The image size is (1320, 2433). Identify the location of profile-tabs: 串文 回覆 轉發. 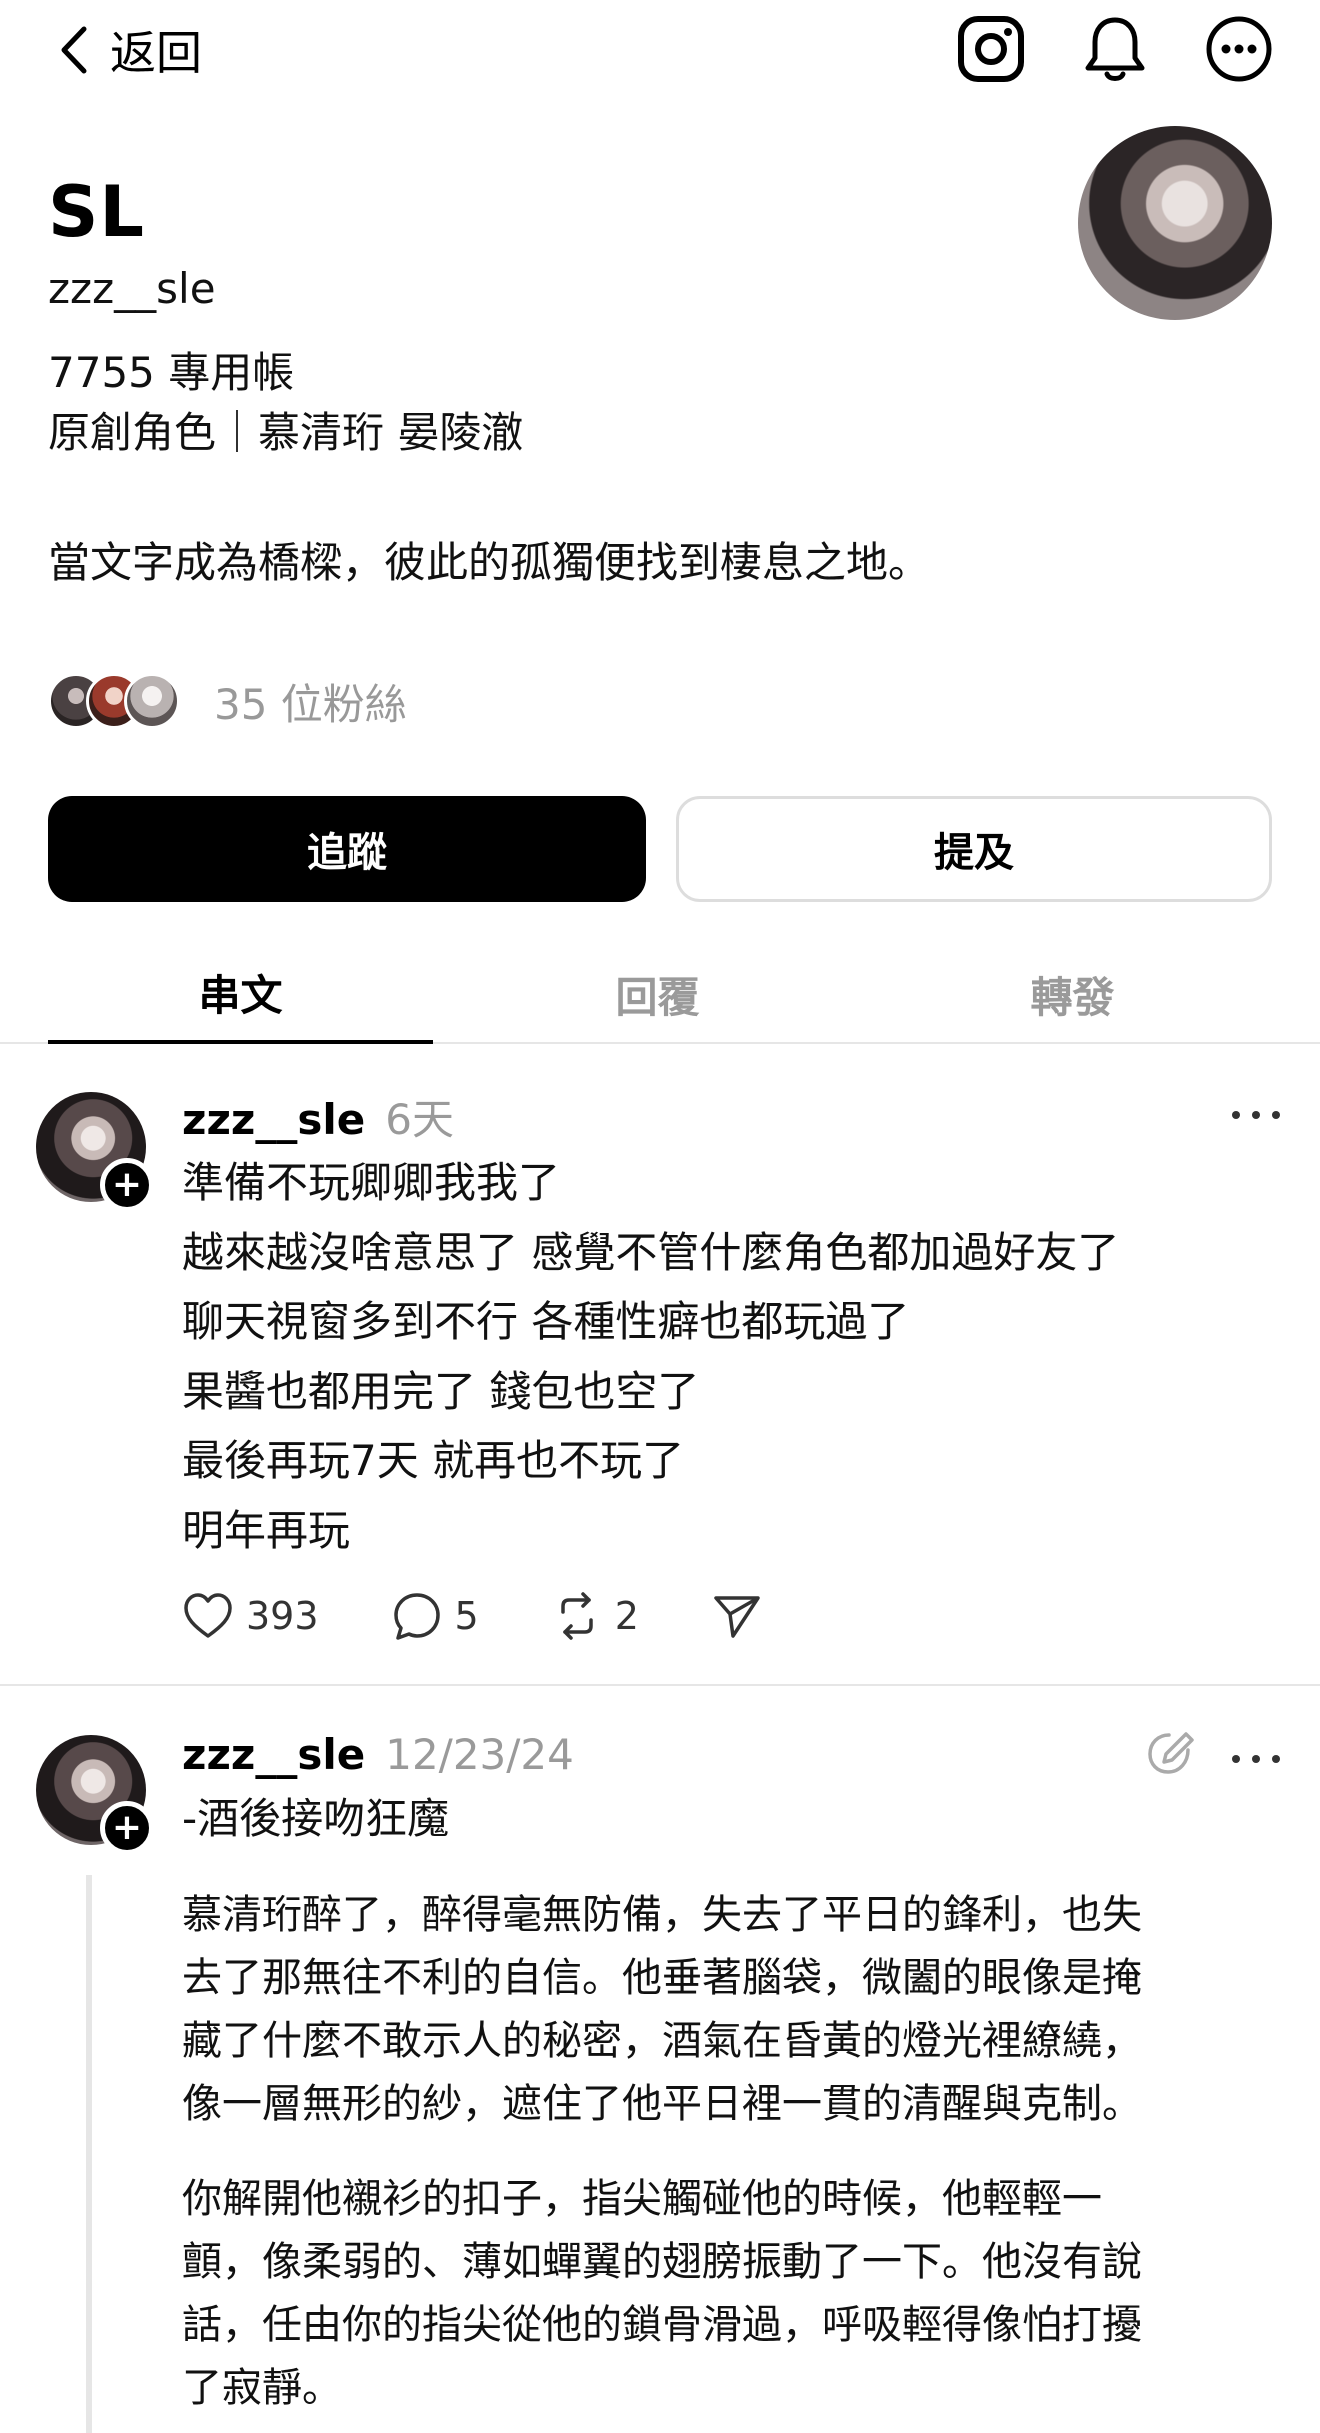
(660, 994).